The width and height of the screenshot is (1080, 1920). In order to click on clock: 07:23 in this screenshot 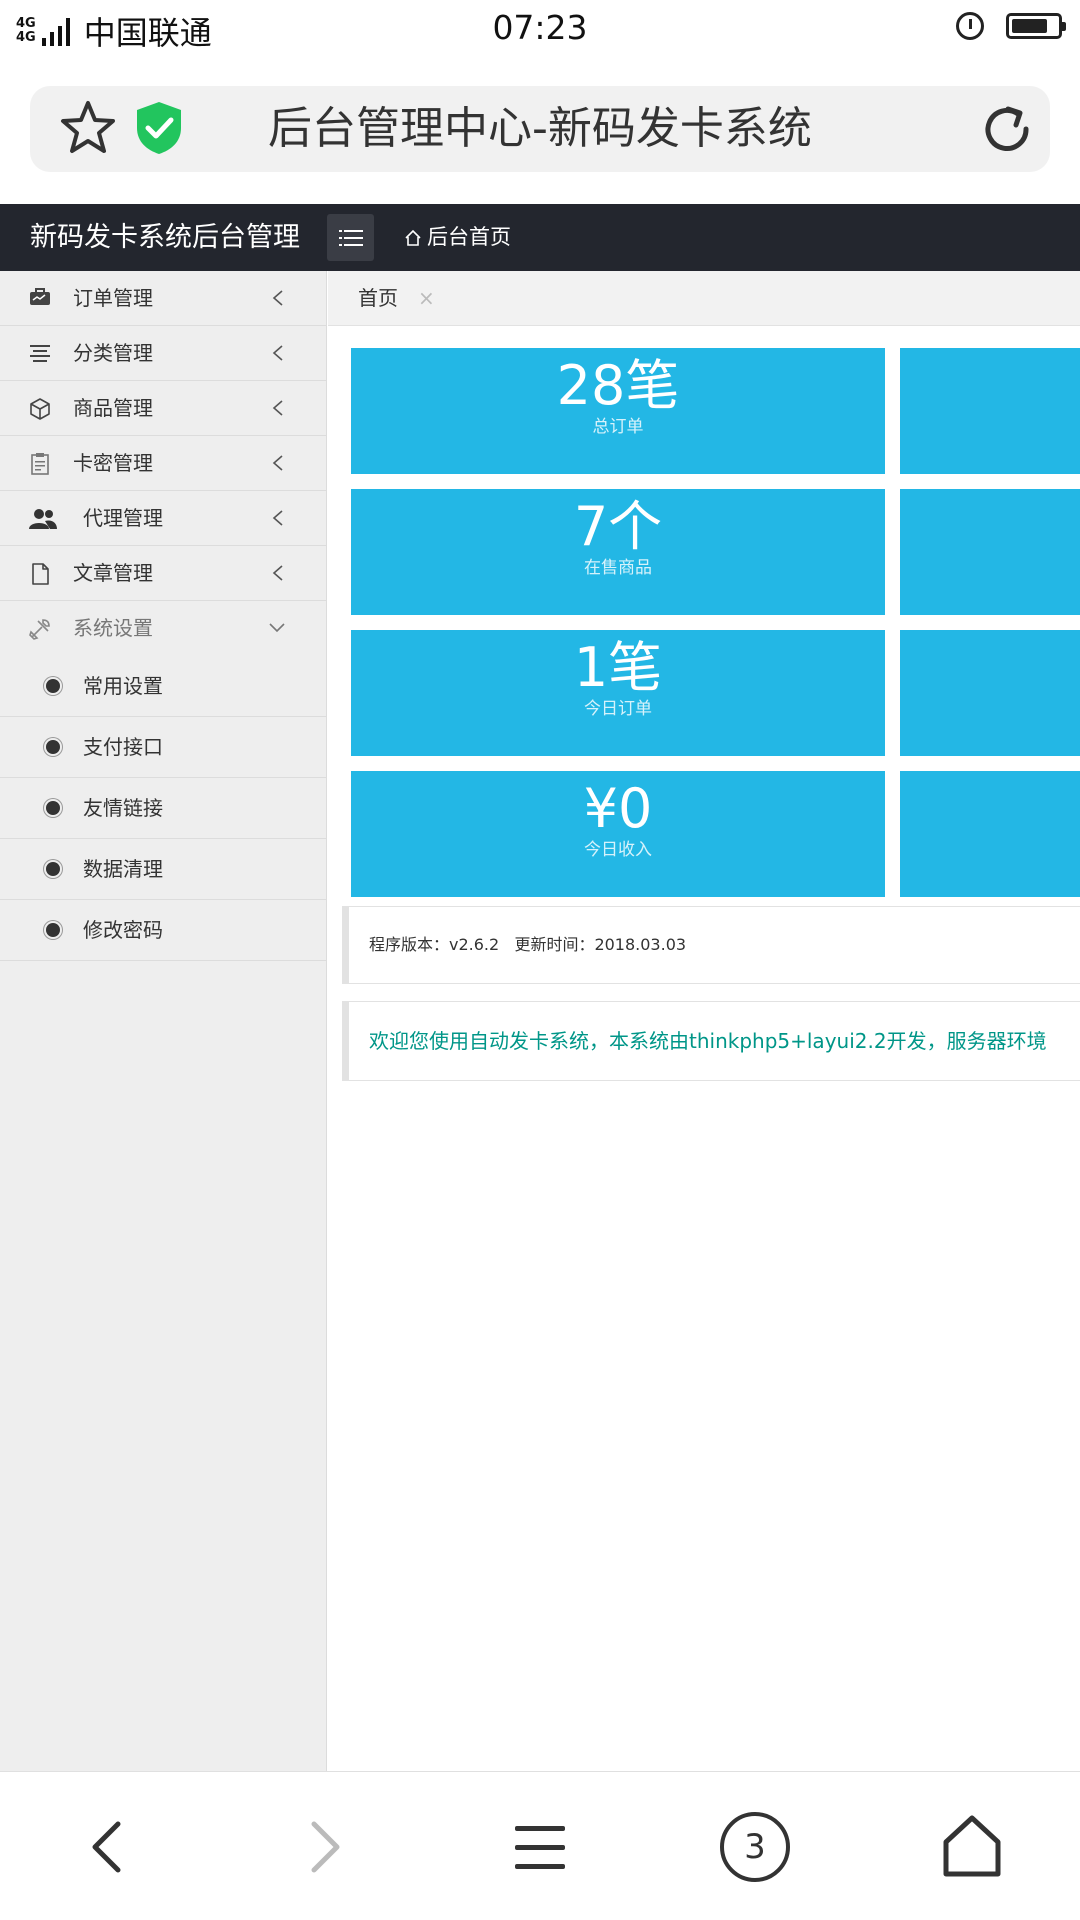, I will do `click(540, 27)`.